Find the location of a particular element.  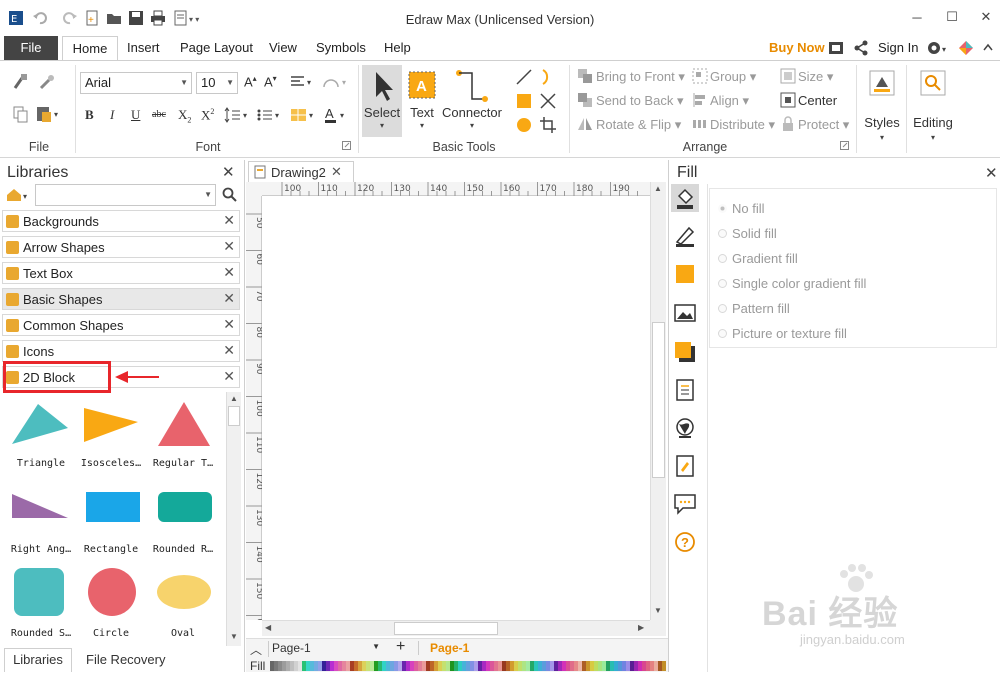

page-select: Page-1 ▼ is located at coordinates (325, 649).